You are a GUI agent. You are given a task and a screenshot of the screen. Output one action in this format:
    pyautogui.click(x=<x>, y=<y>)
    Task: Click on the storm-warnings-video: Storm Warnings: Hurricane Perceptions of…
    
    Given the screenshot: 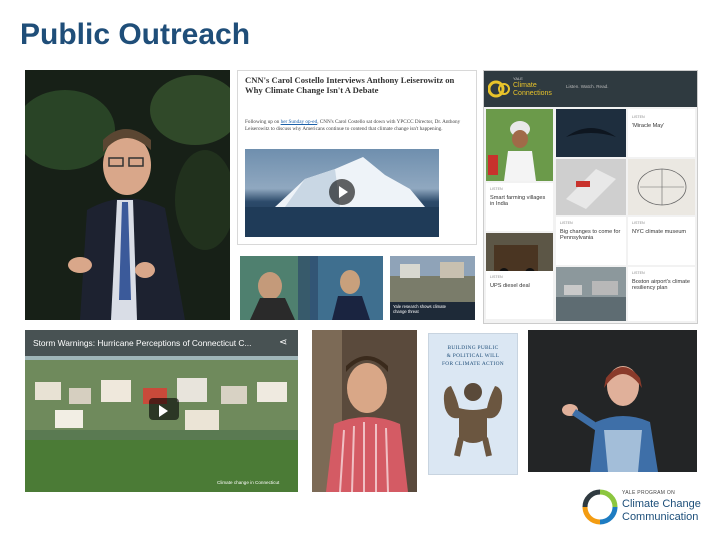 What is the action you would take?
    pyautogui.click(x=161, y=411)
    